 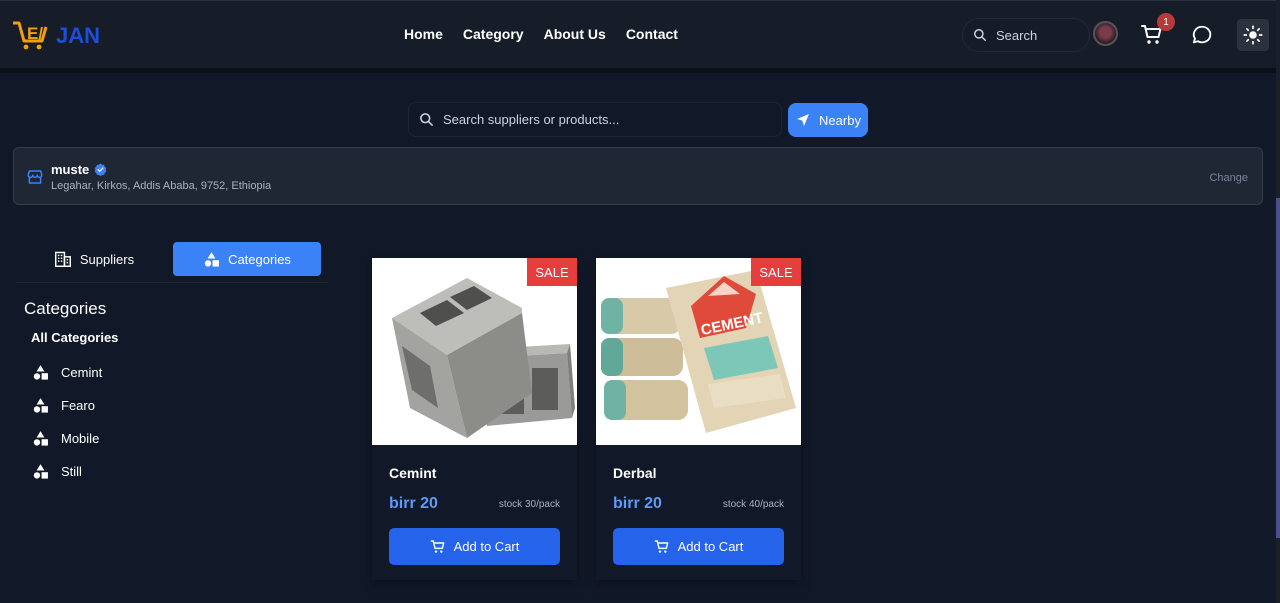 What do you see at coordinates (1228, 178) in the screenshot?
I see `change-location-link: Change` at bounding box center [1228, 178].